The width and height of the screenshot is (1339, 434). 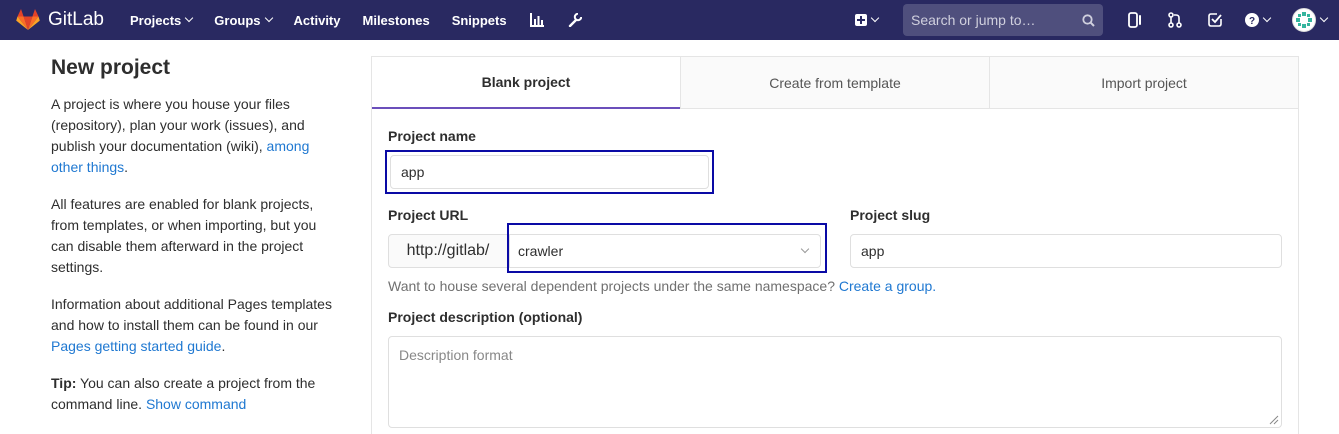 I want to click on show-command-link: Show command, so click(x=196, y=404).